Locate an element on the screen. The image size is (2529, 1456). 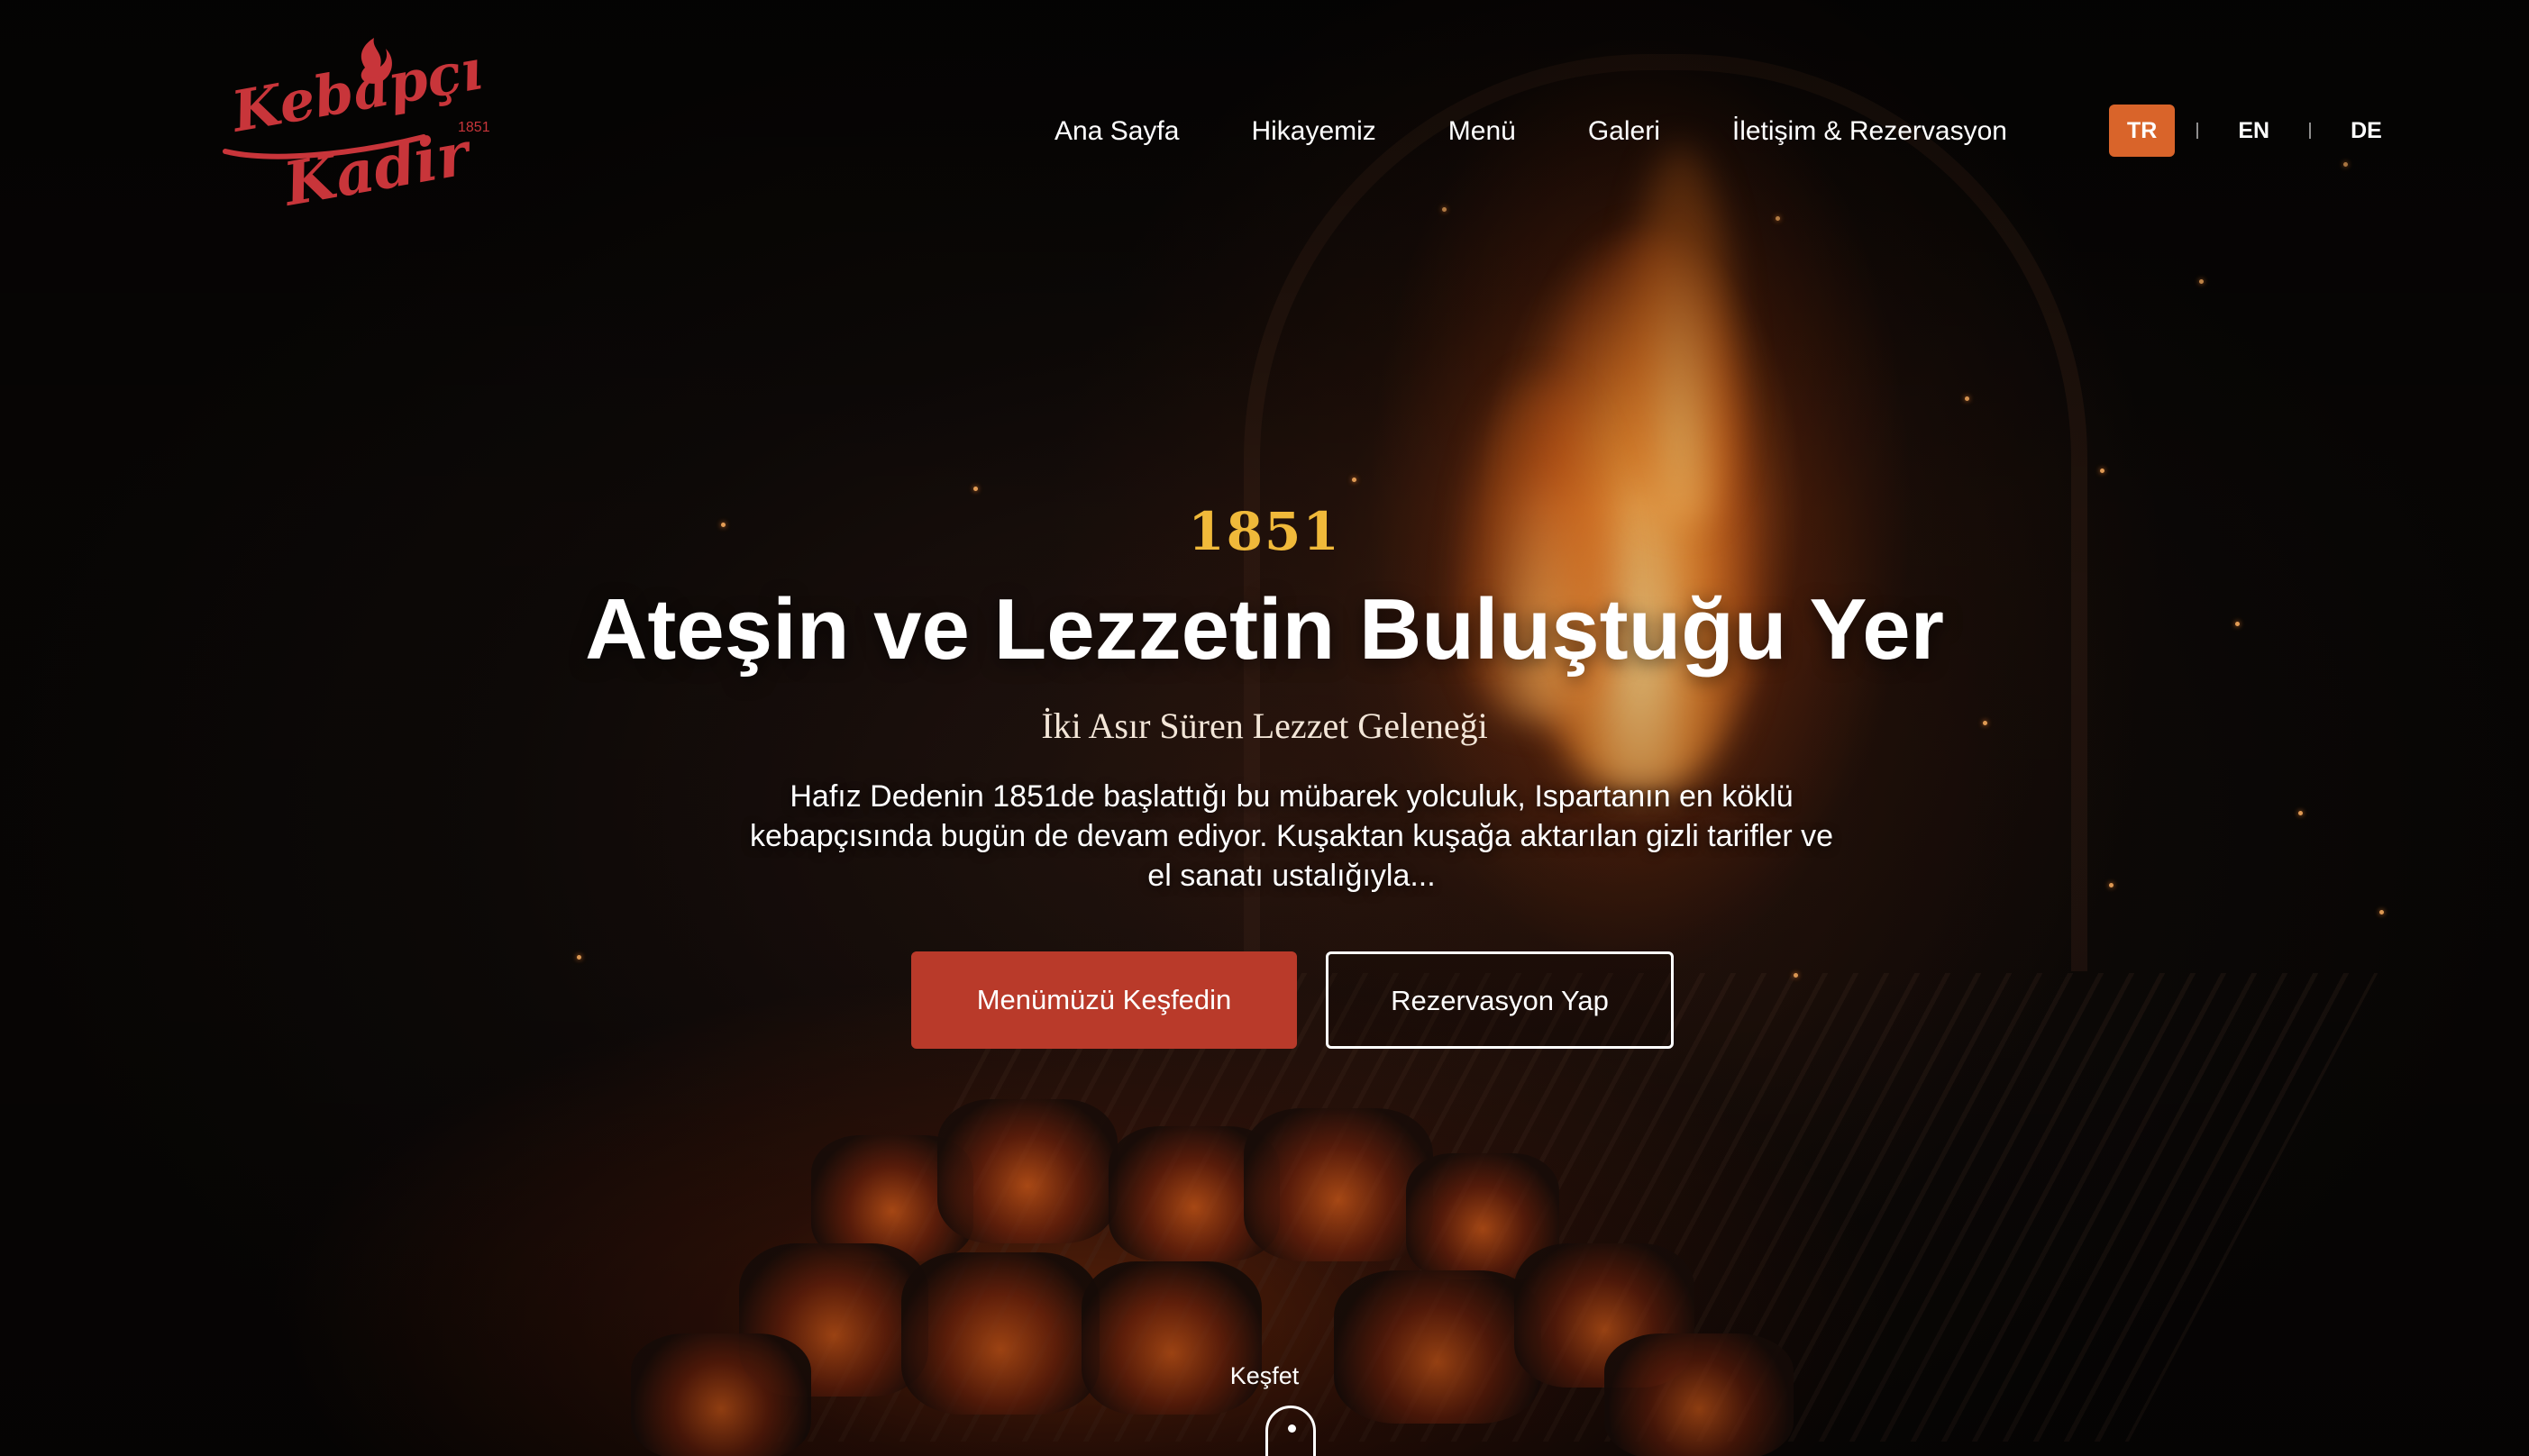
nav-link-gallery: Galeri is located at coordinates (1624, 131).